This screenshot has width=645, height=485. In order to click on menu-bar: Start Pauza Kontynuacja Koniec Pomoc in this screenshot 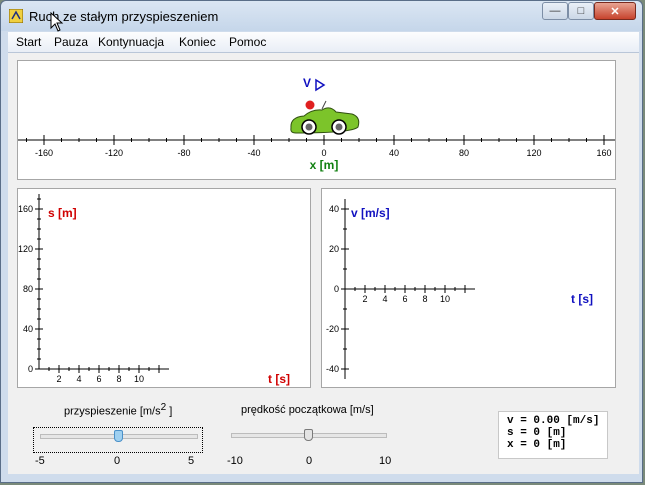, I will do `click(323, 42)`.